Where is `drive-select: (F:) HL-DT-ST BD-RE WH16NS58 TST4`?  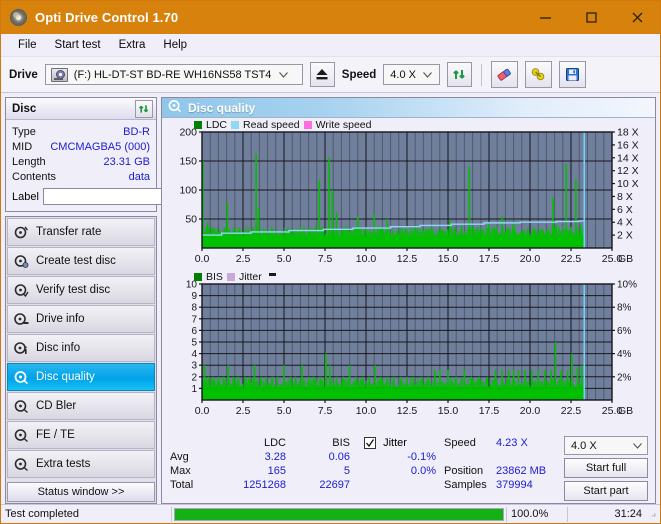 drive-select: (F:) HL-DT-ST BD-RE WH16NS58 TST4 is located at coordinates (173, 74).